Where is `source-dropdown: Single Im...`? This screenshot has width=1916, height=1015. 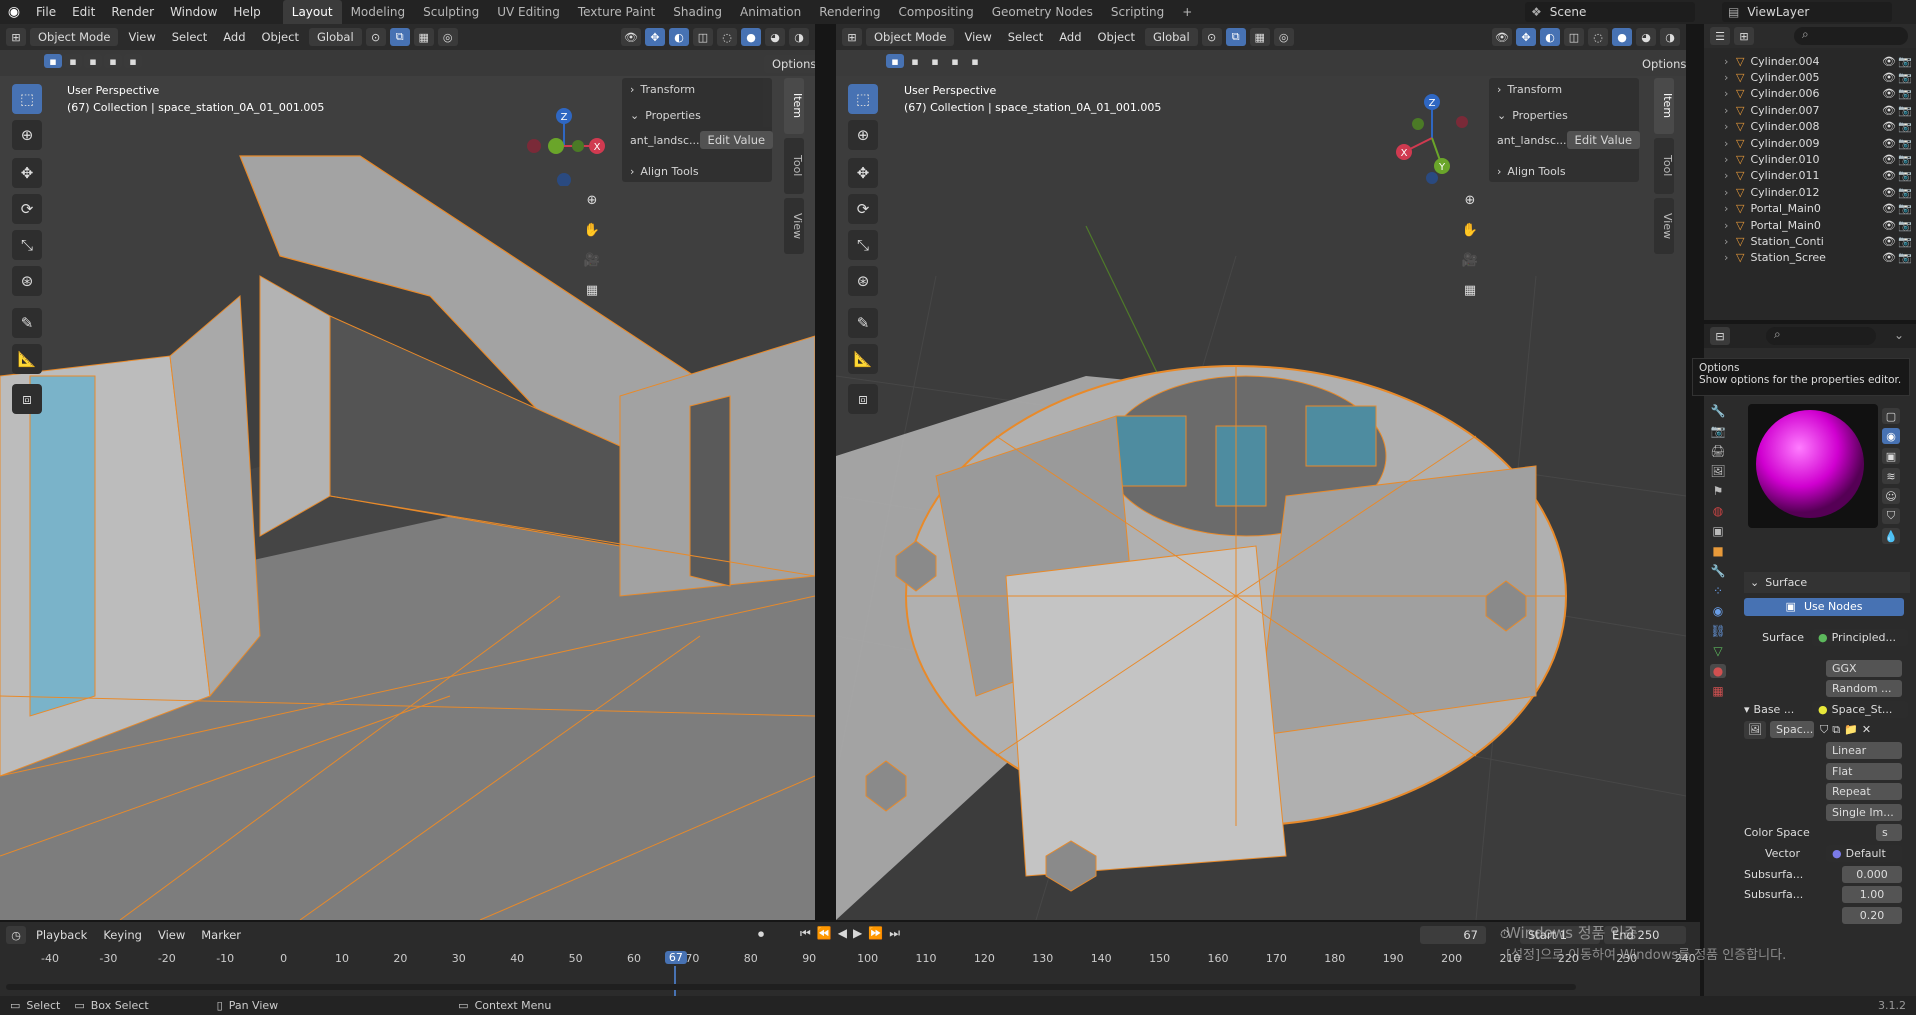 source-dropdown: Single Im... is located at coordinates (1864, 812).